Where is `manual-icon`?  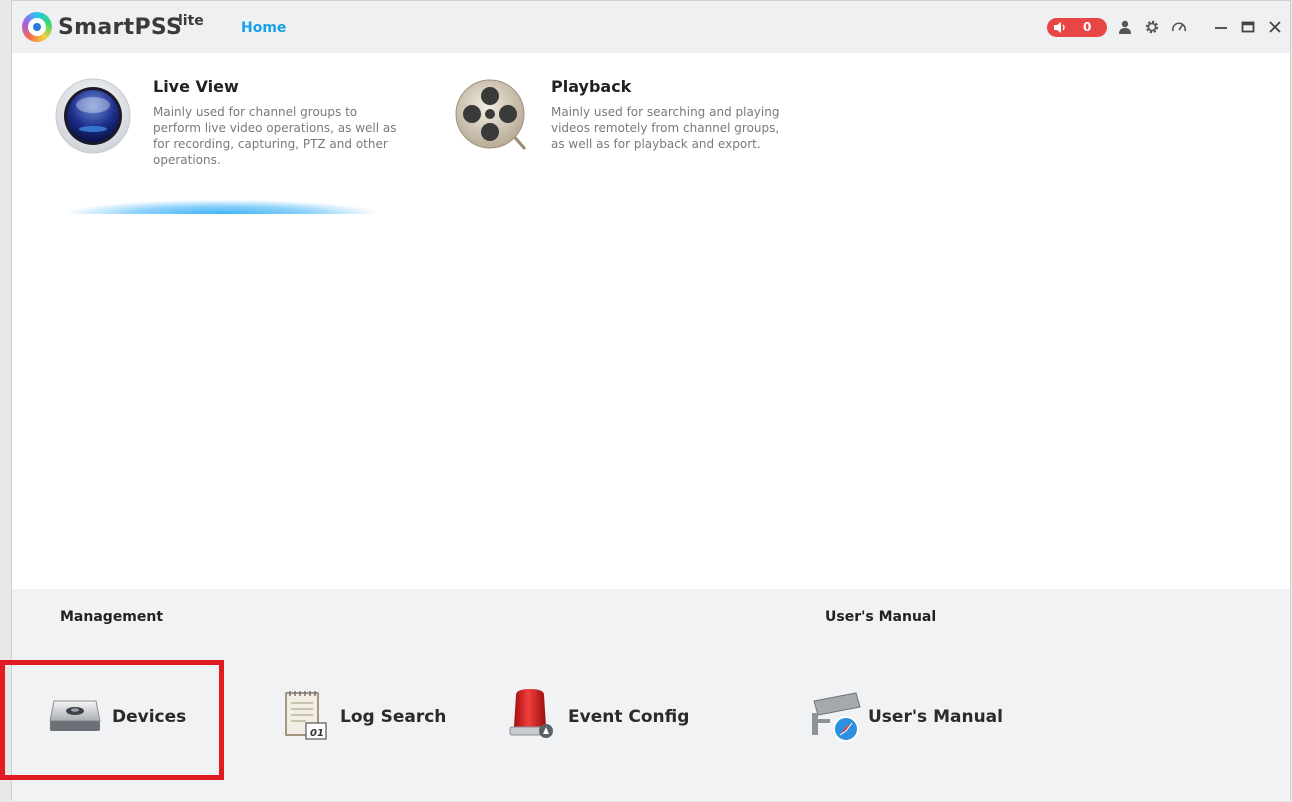
manual-icon is located at coordinates (836, 717).